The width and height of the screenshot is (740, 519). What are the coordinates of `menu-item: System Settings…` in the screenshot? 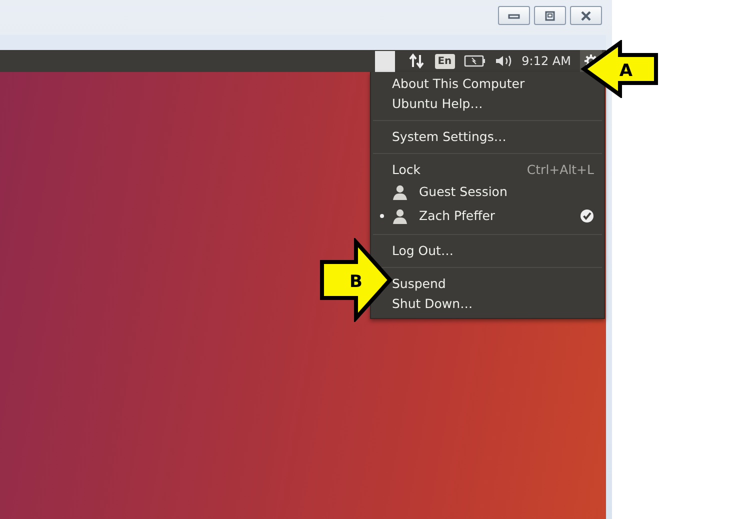 It's located at (449, 137).